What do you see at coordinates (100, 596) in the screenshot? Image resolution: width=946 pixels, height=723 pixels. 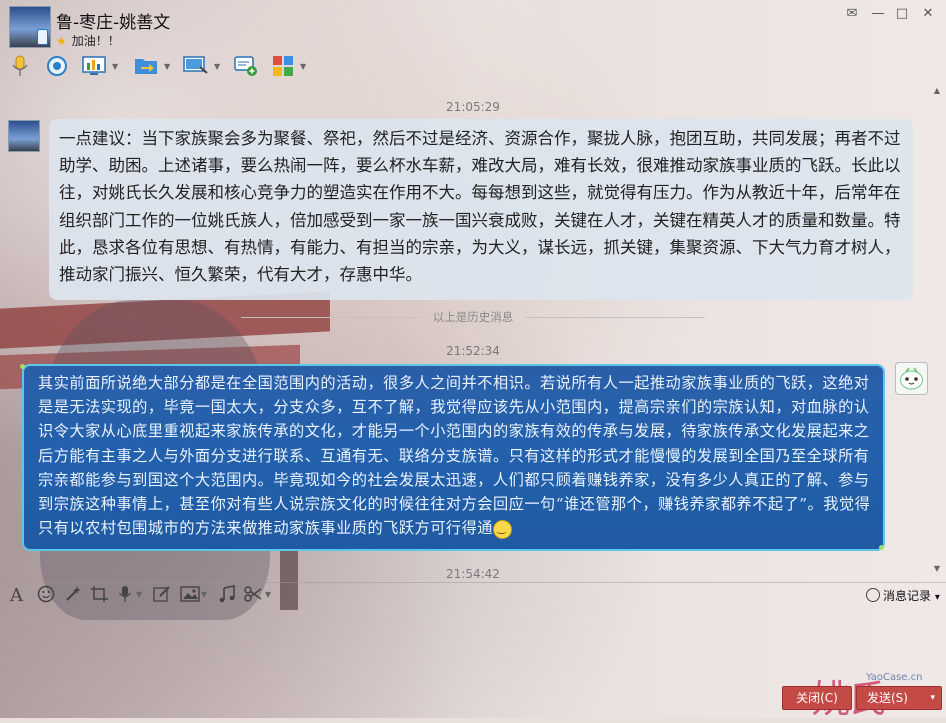 I see `screenshot-icon` at bounding box center [100, 596].